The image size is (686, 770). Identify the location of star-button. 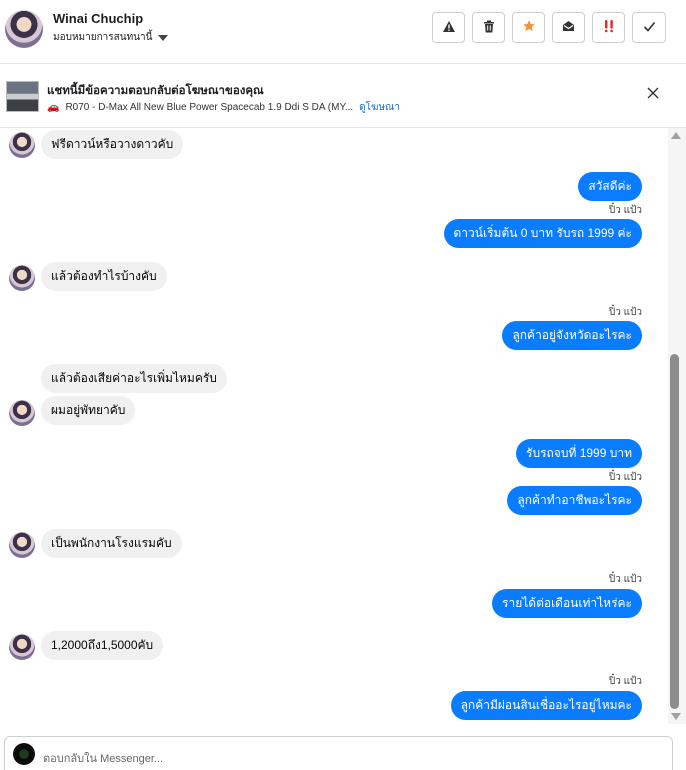
(528, 27).